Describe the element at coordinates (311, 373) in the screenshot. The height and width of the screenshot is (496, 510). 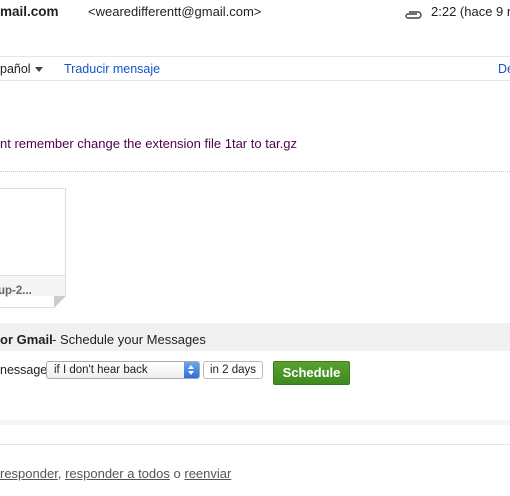
I see `schedule-button: Schedule` at that location.